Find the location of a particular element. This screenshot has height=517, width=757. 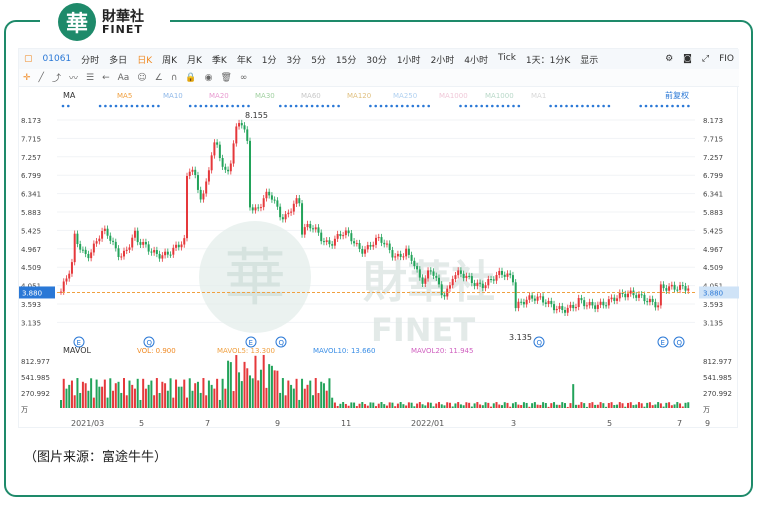

period-tab: 日K is located at coordinates (144, 59).